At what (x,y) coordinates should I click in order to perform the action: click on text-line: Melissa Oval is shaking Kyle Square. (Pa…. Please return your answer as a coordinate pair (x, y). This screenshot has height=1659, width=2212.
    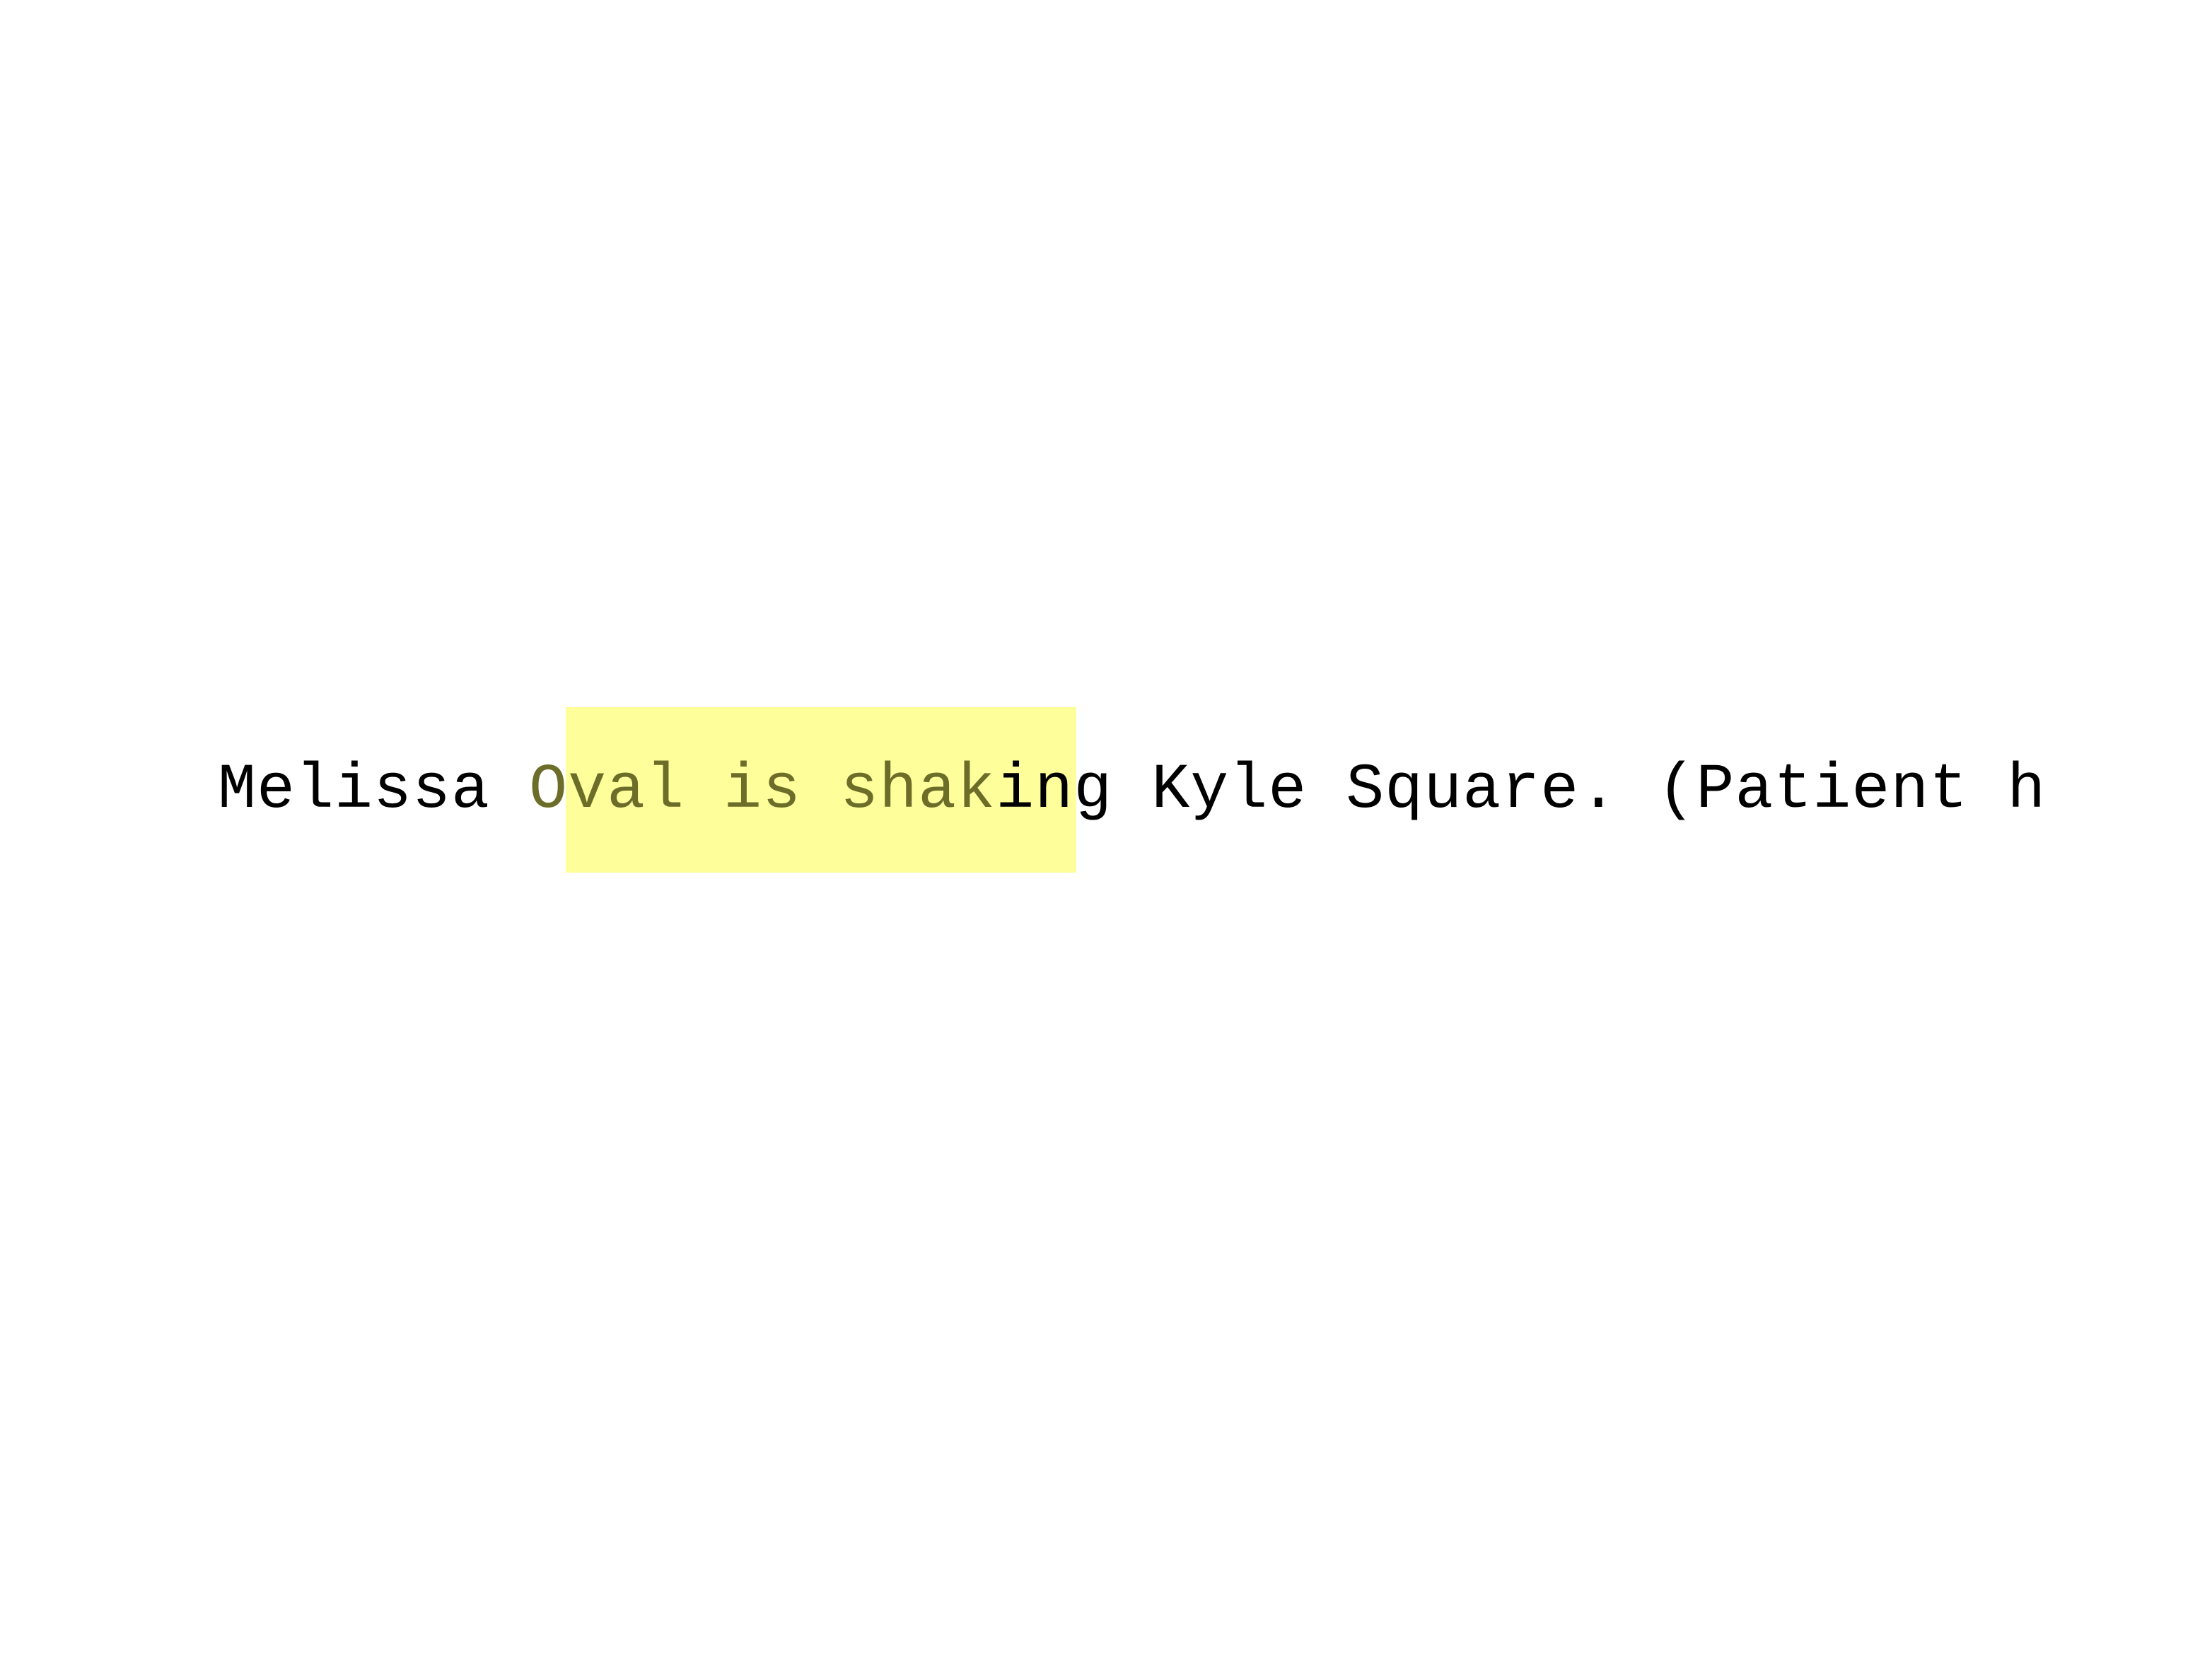
    Looking at the image, I should click on (1132, 791).